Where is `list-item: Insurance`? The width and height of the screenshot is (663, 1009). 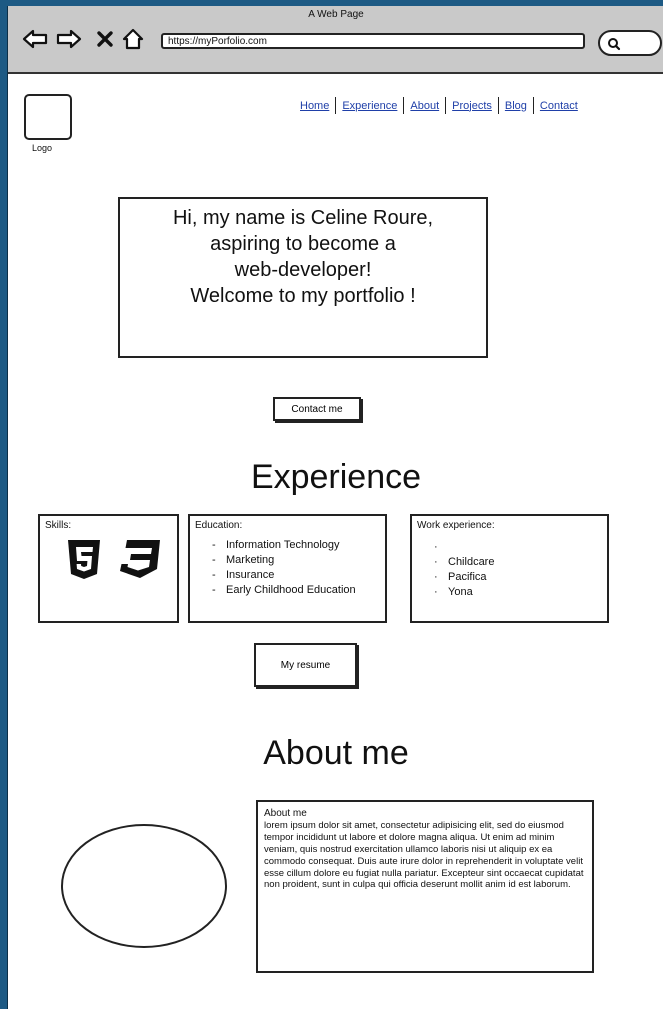 list-item: Insurance is located at coordinates (284, 575).